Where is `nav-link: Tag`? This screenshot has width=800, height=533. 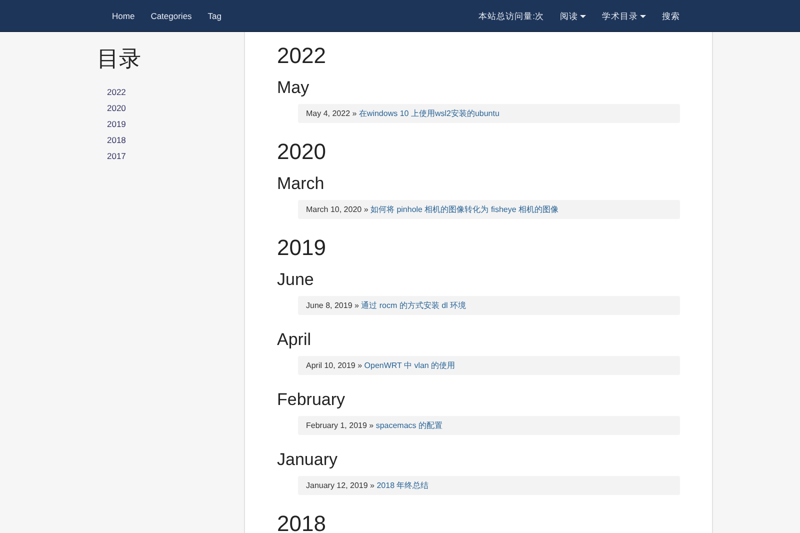 nav-link: Tag is located at coordinates (215, 15).